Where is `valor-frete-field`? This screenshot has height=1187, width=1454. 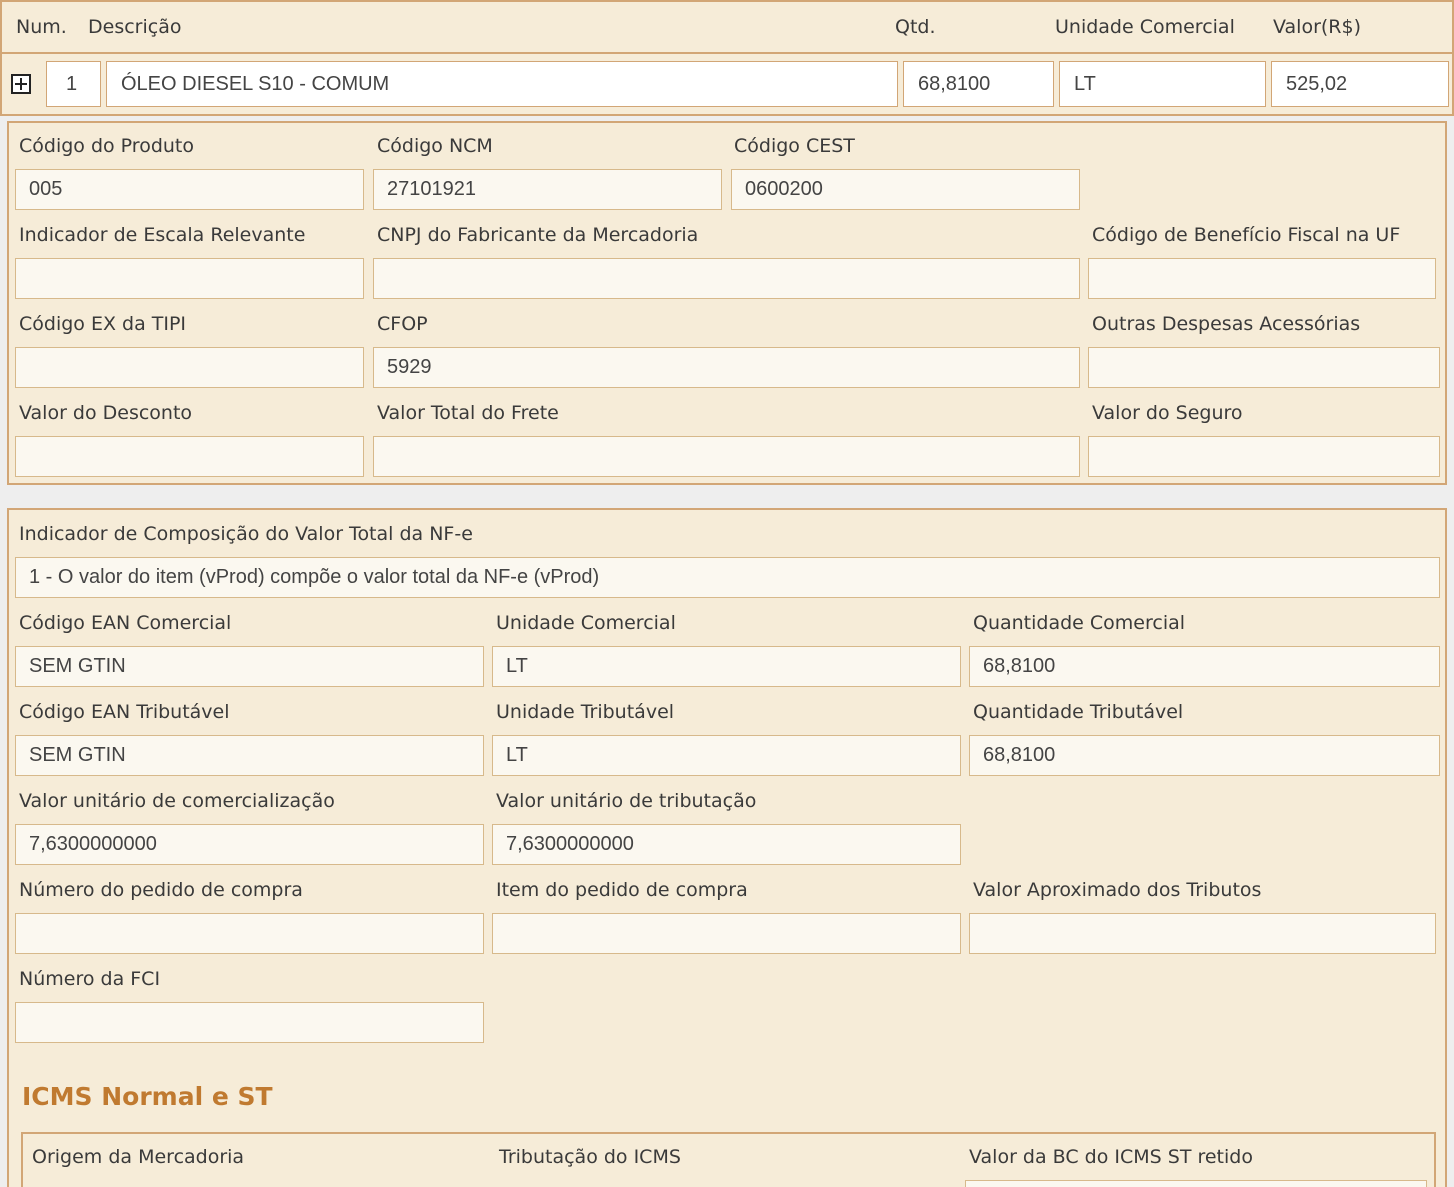 valor-frete-field is located at coordinates (726, 456).